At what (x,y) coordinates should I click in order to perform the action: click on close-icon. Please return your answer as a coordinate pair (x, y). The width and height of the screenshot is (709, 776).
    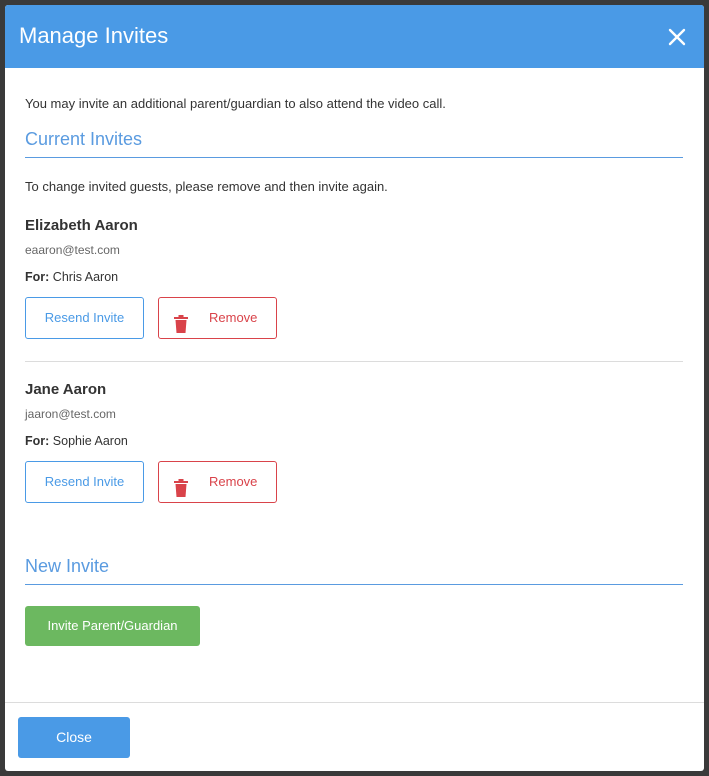
    Looking at the image, I should click on (677, 37).